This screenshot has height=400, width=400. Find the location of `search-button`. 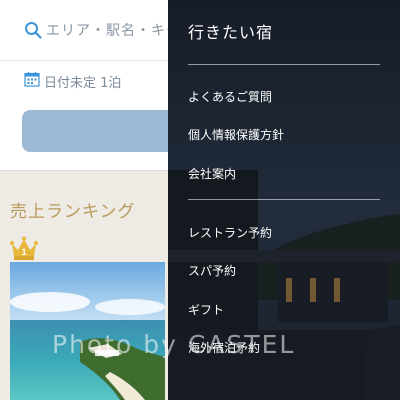

search-button is located at coordinates (102, 131).